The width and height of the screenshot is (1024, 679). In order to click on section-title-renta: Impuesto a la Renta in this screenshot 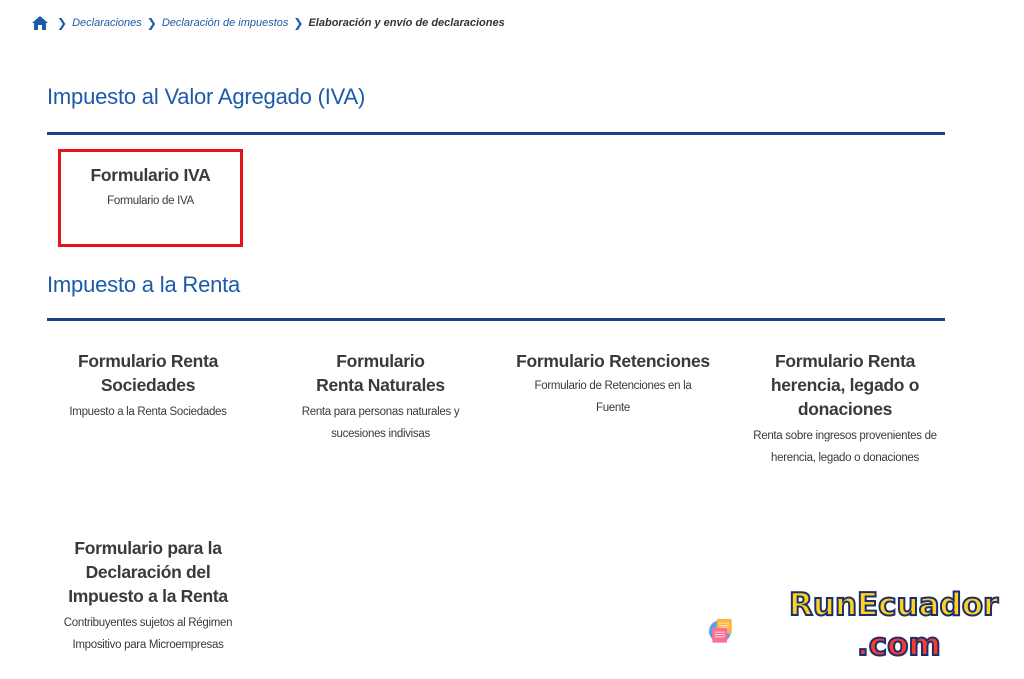, I will do `click(144, 284)`.